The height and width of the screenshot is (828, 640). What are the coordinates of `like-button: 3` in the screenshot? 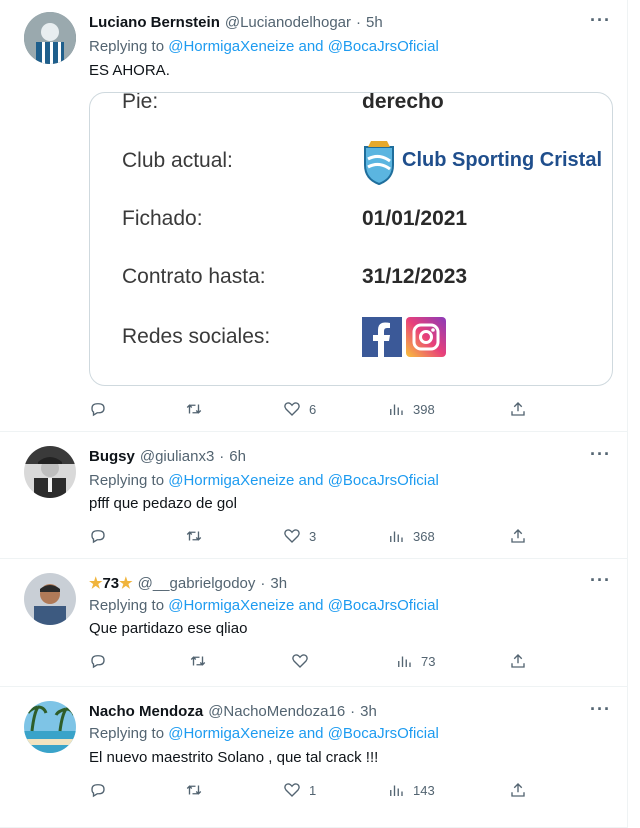 It's located at (299, 536).